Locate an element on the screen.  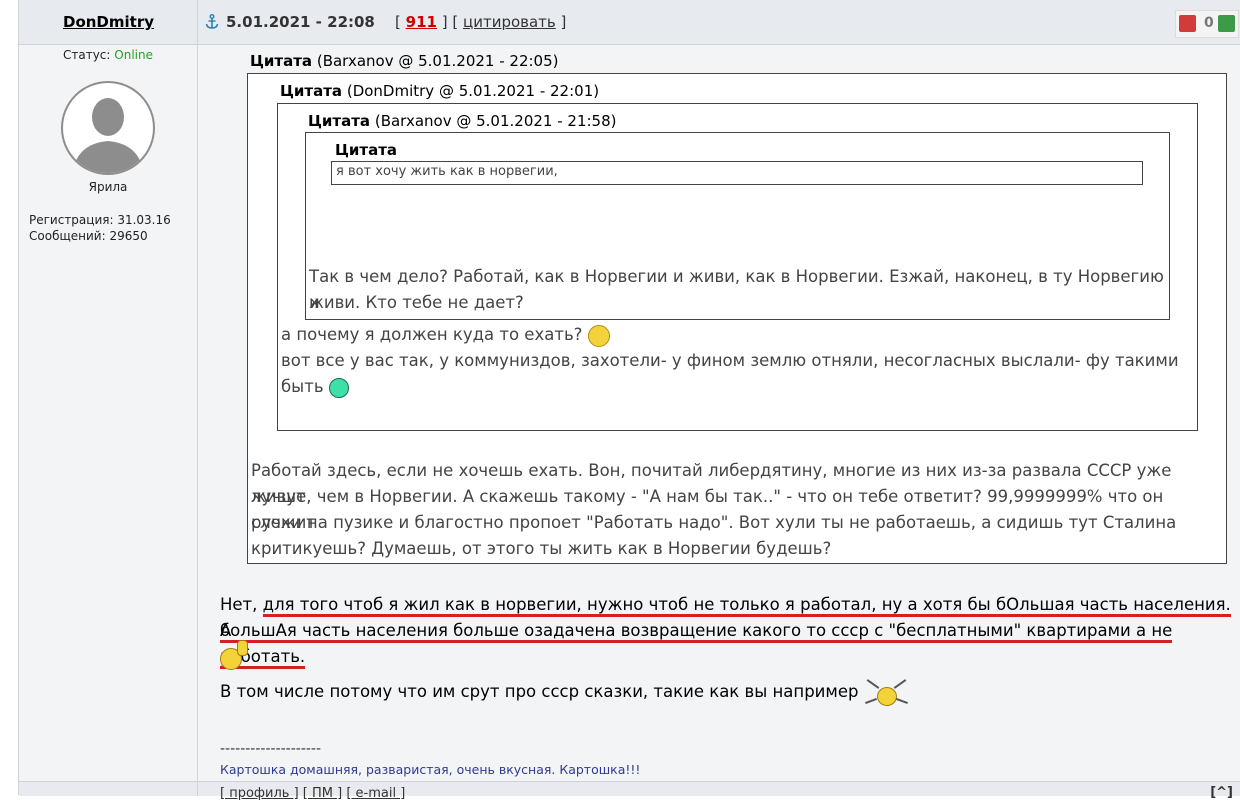
message-prefix: Нет, is located at coordinates (239, 604).